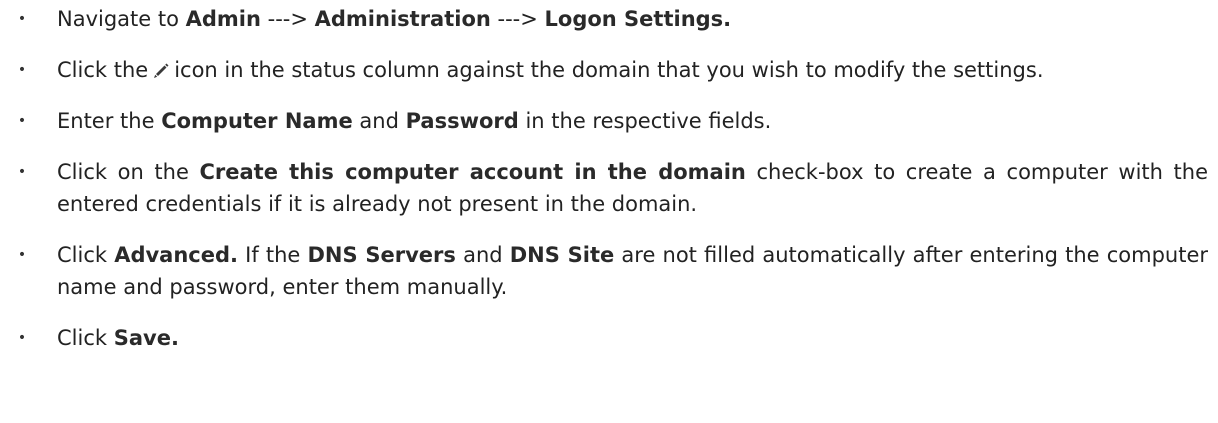 The width and height of the screenshot is (1218, 423). What do you see at coordinates (609, 338) in the screenshot?
I see `step-save: • Click Save.` at bounding box center [609, 338].